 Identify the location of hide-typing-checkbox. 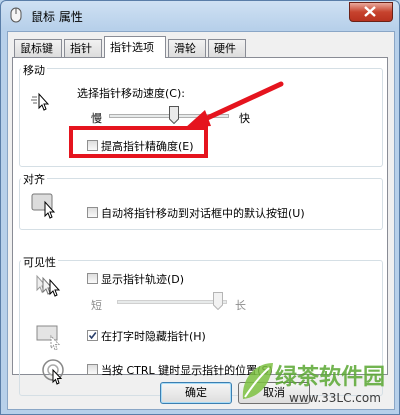
(92, 335).